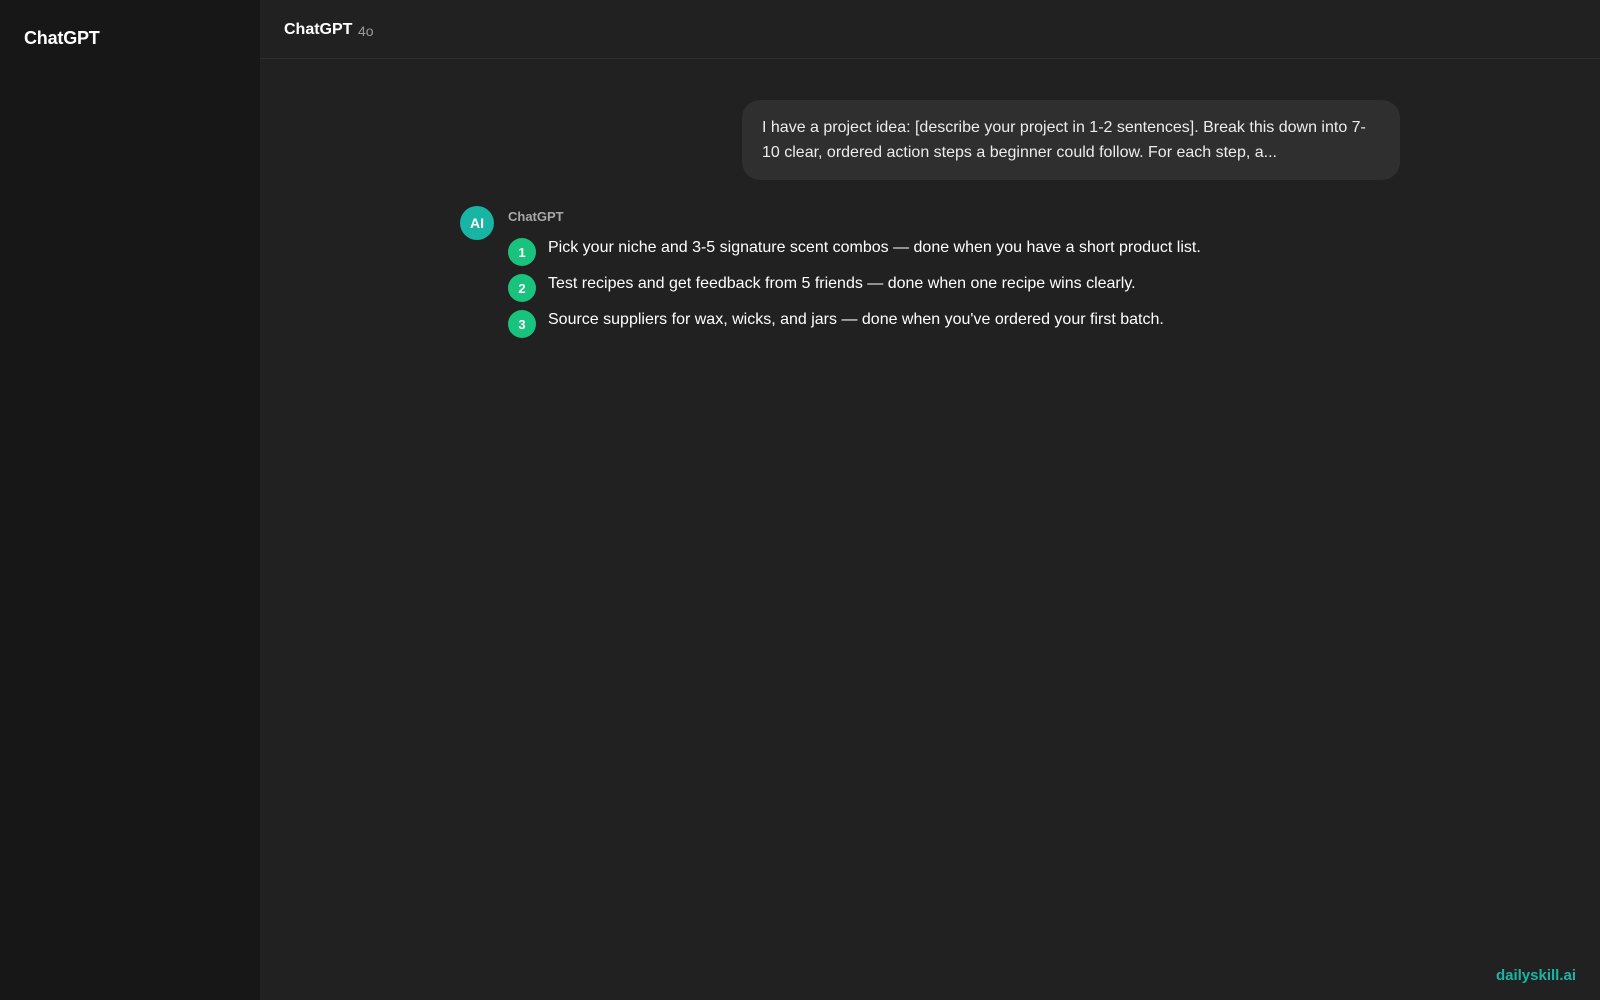  I want to click on step-number-badge: 3, so click(522, 324).